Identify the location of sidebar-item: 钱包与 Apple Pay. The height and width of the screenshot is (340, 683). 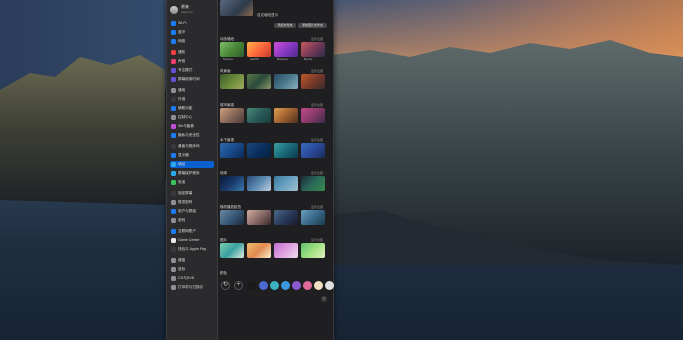
(192, 249).